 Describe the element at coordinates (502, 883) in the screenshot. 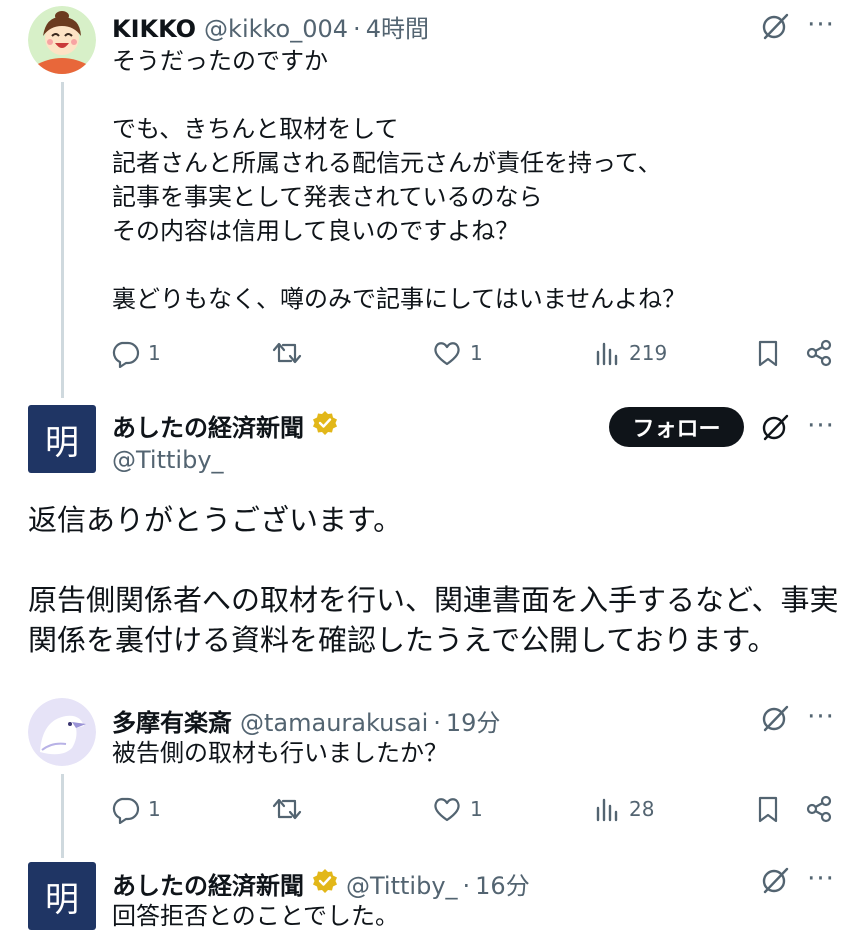

I see `timestamp: 16分` at that location.